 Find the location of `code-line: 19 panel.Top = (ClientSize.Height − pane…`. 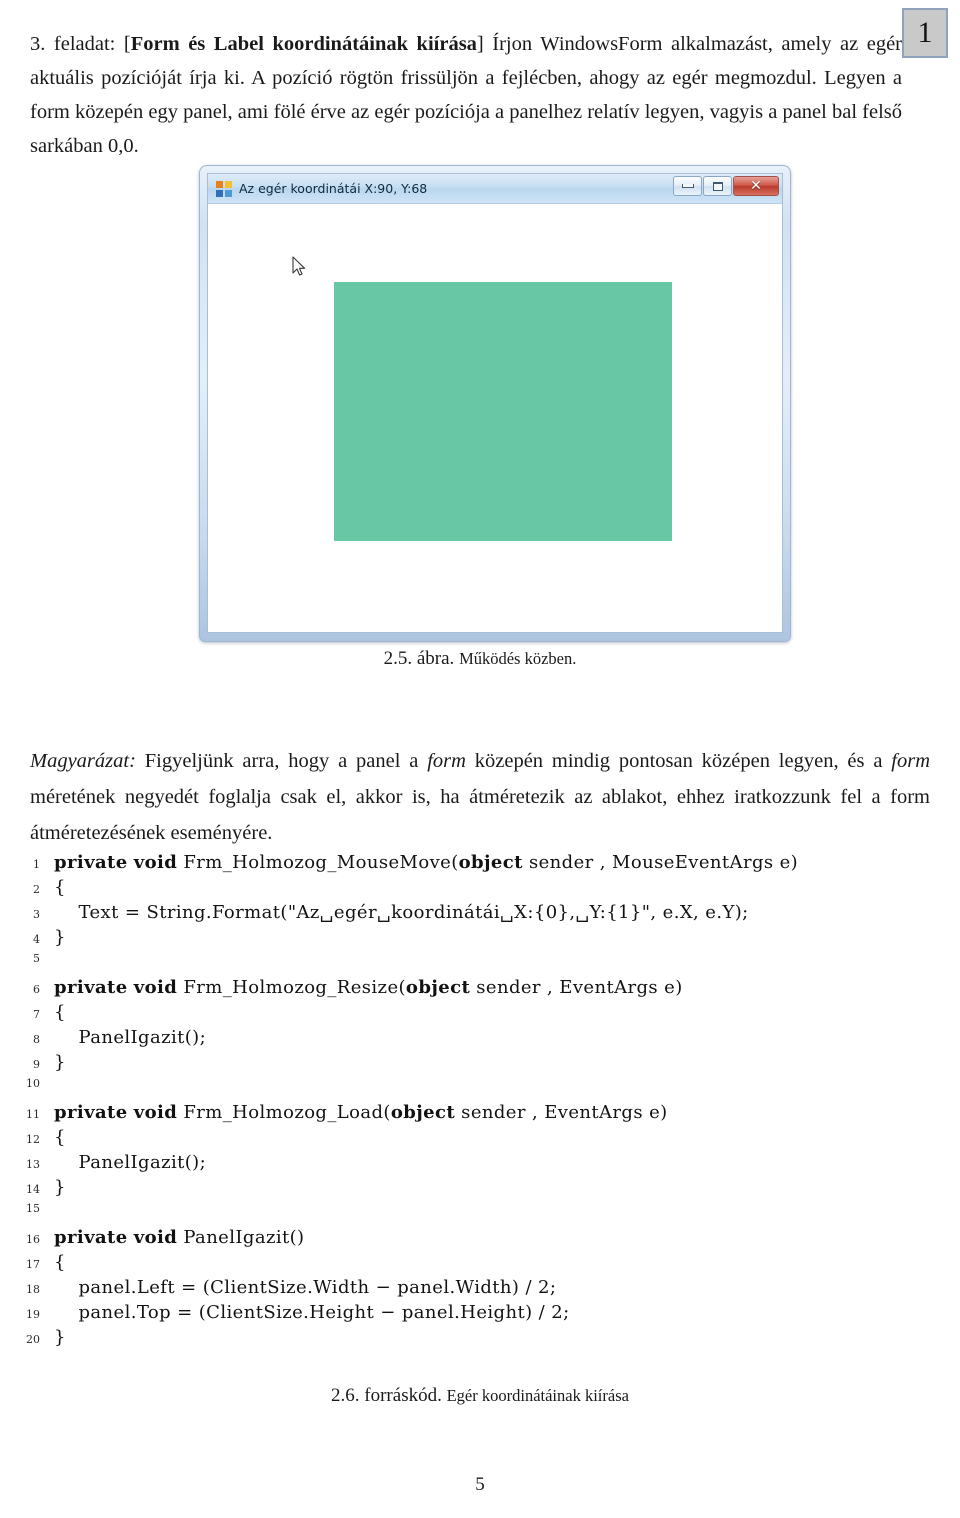

code-line: 19 panel.Top = (ClientSize.Height − pane… is located at coordinates (475, 1314).